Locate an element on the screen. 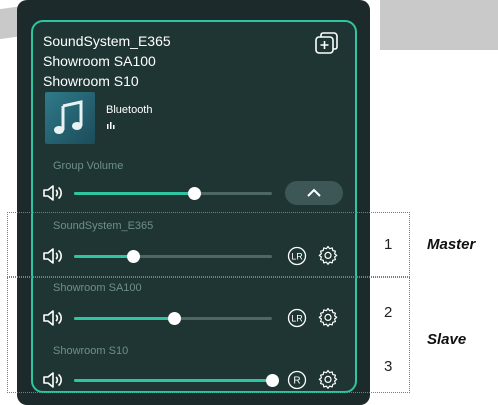 This screenshot has width=498, height=405. music-note-icon is located at coordinates (68, 117).